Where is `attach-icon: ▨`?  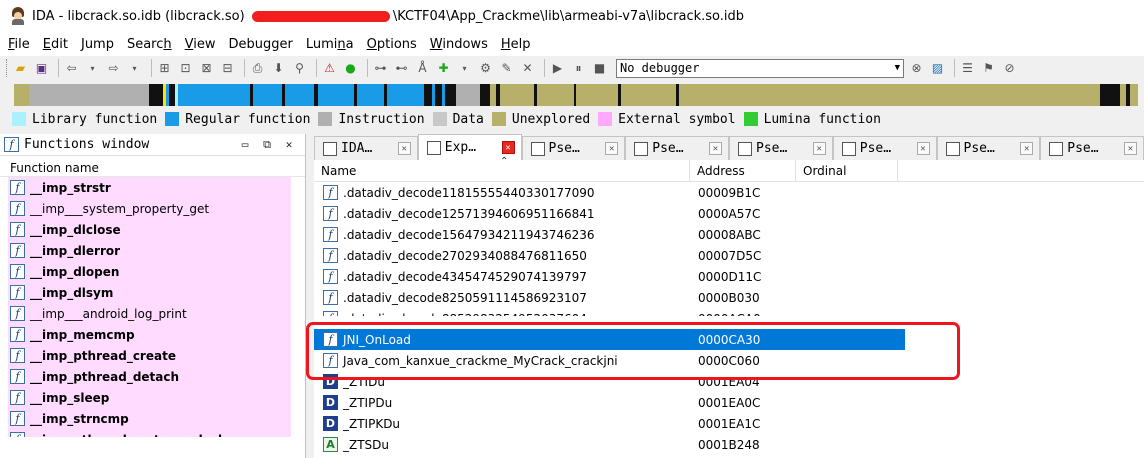
attach-icon: ▨ is located at coordinates (937, 68).